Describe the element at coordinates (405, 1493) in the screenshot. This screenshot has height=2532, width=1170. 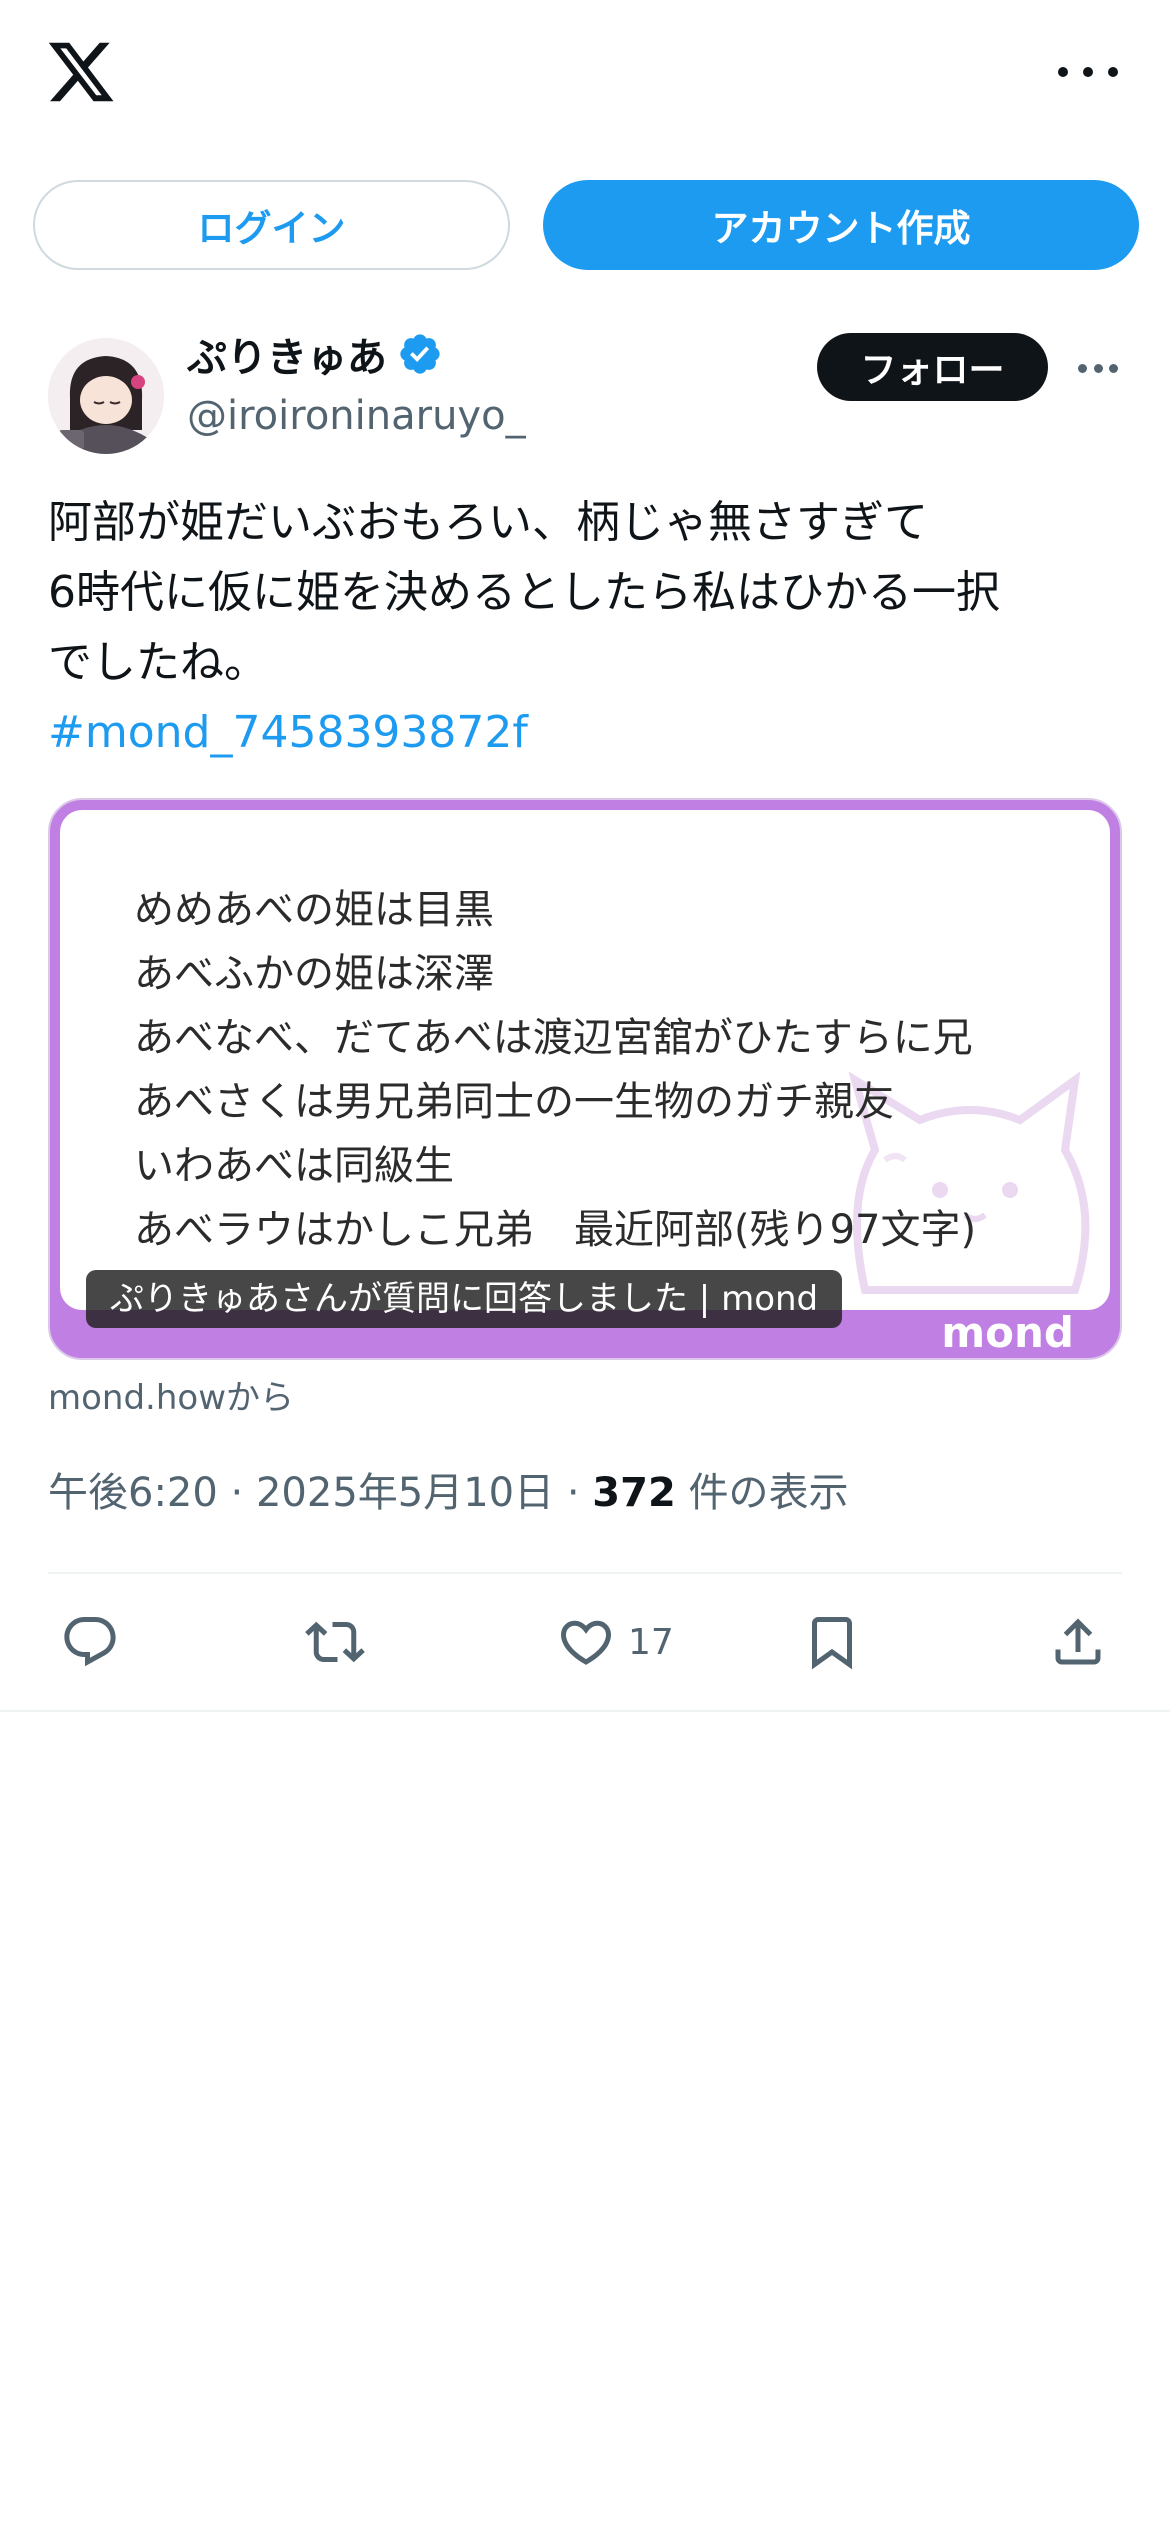
I see `tweet-date: 2025年5月10日` at that location.